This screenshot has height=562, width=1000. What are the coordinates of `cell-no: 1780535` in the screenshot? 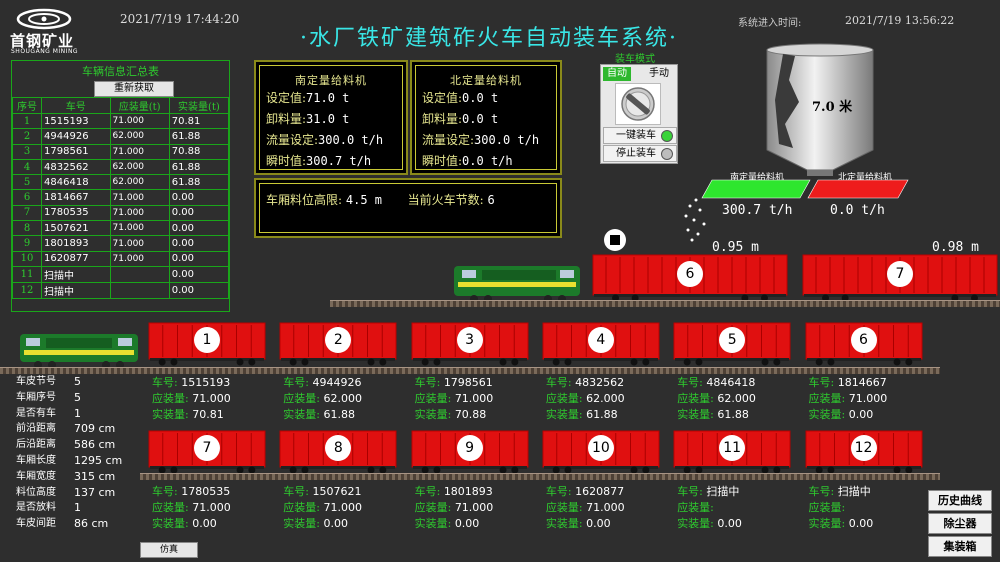 It's located at (76, 213).